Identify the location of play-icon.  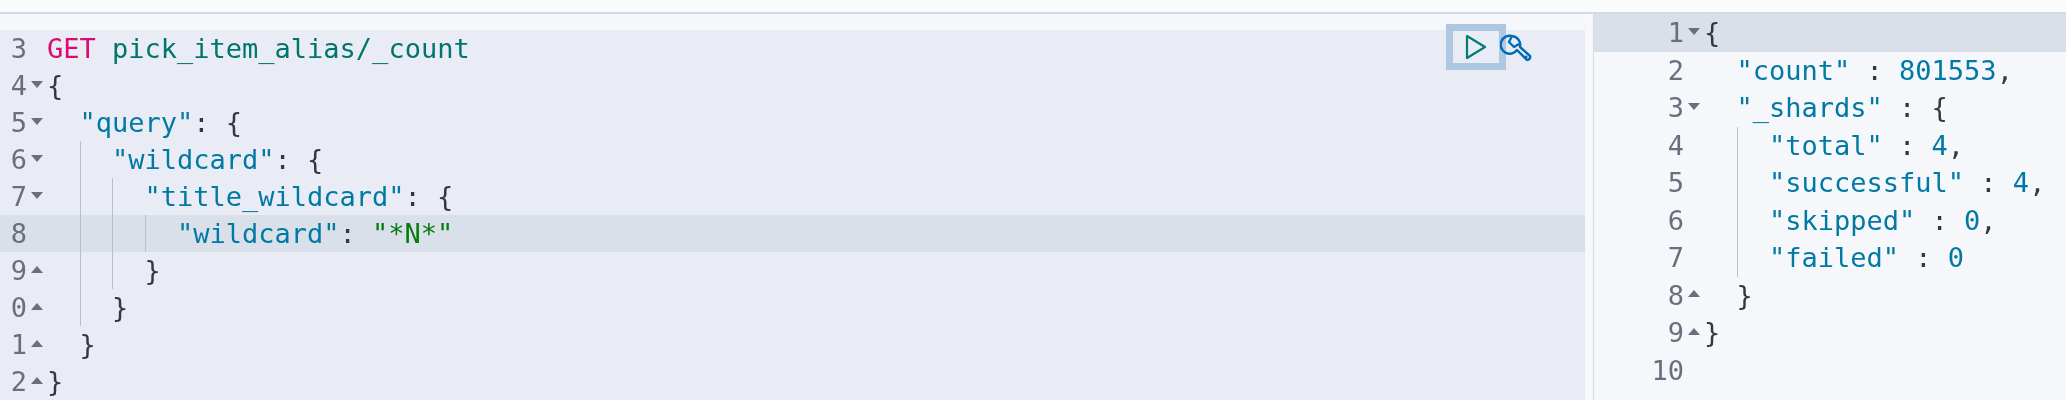
(1476, 47).